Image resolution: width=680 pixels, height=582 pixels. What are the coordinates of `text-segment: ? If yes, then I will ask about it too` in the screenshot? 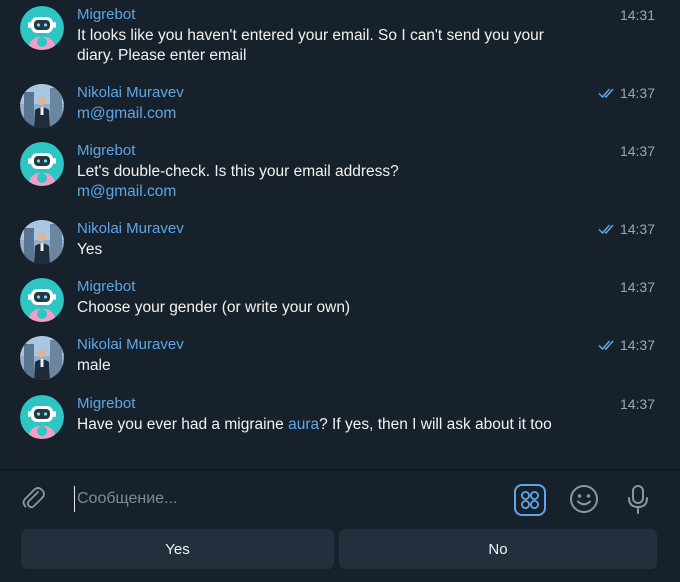 It's located at (435, 424).